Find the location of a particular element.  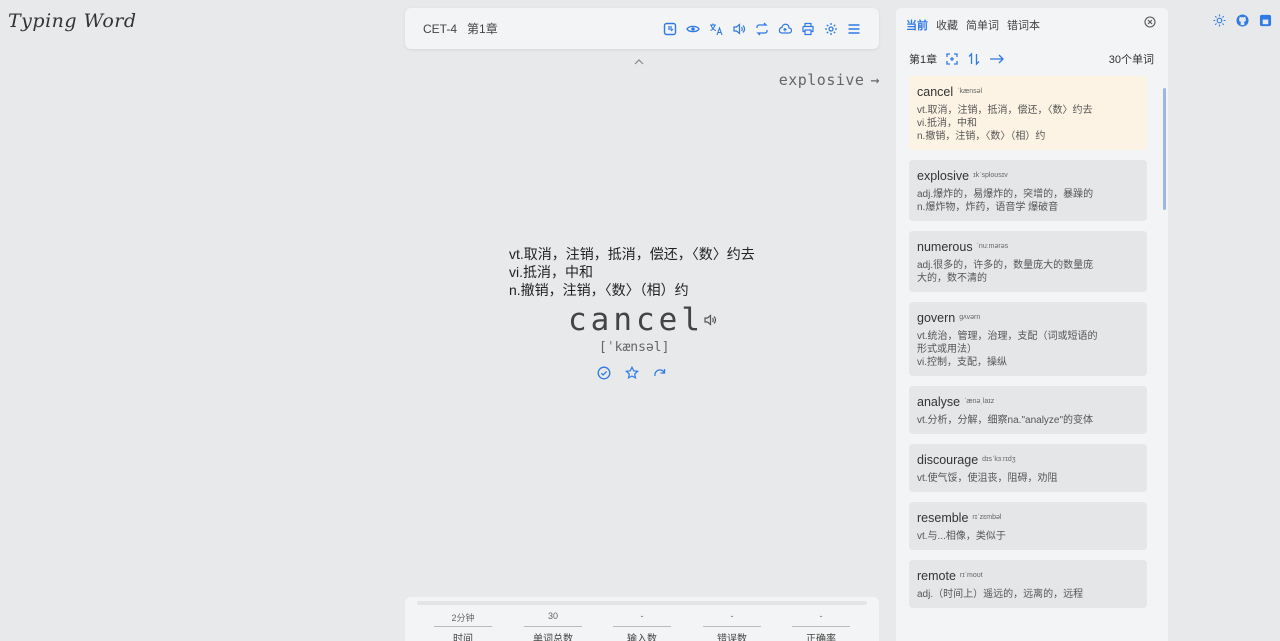

item-trans: vi.控制，支配，操纵 is located at coordinates (962, 362).